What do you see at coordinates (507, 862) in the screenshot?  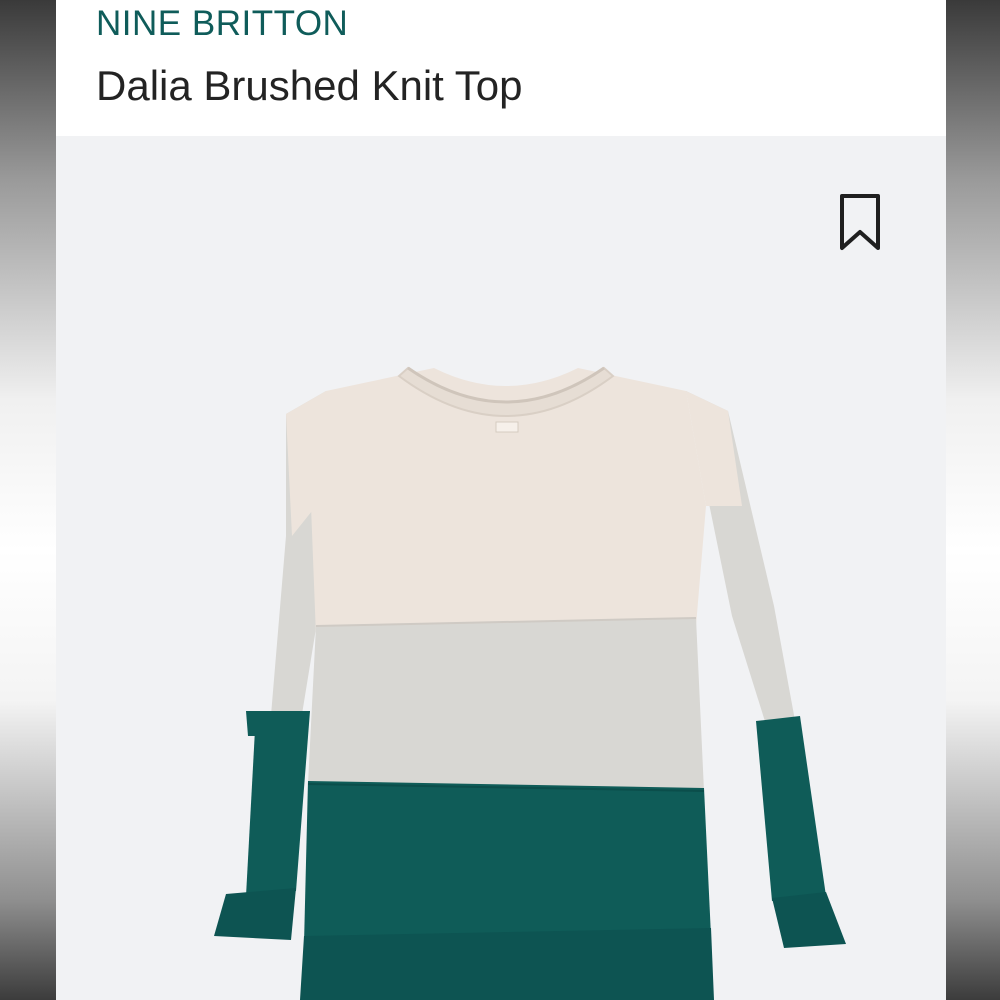 I see `body-bottom-stripe` at bounding box center [507, 862].